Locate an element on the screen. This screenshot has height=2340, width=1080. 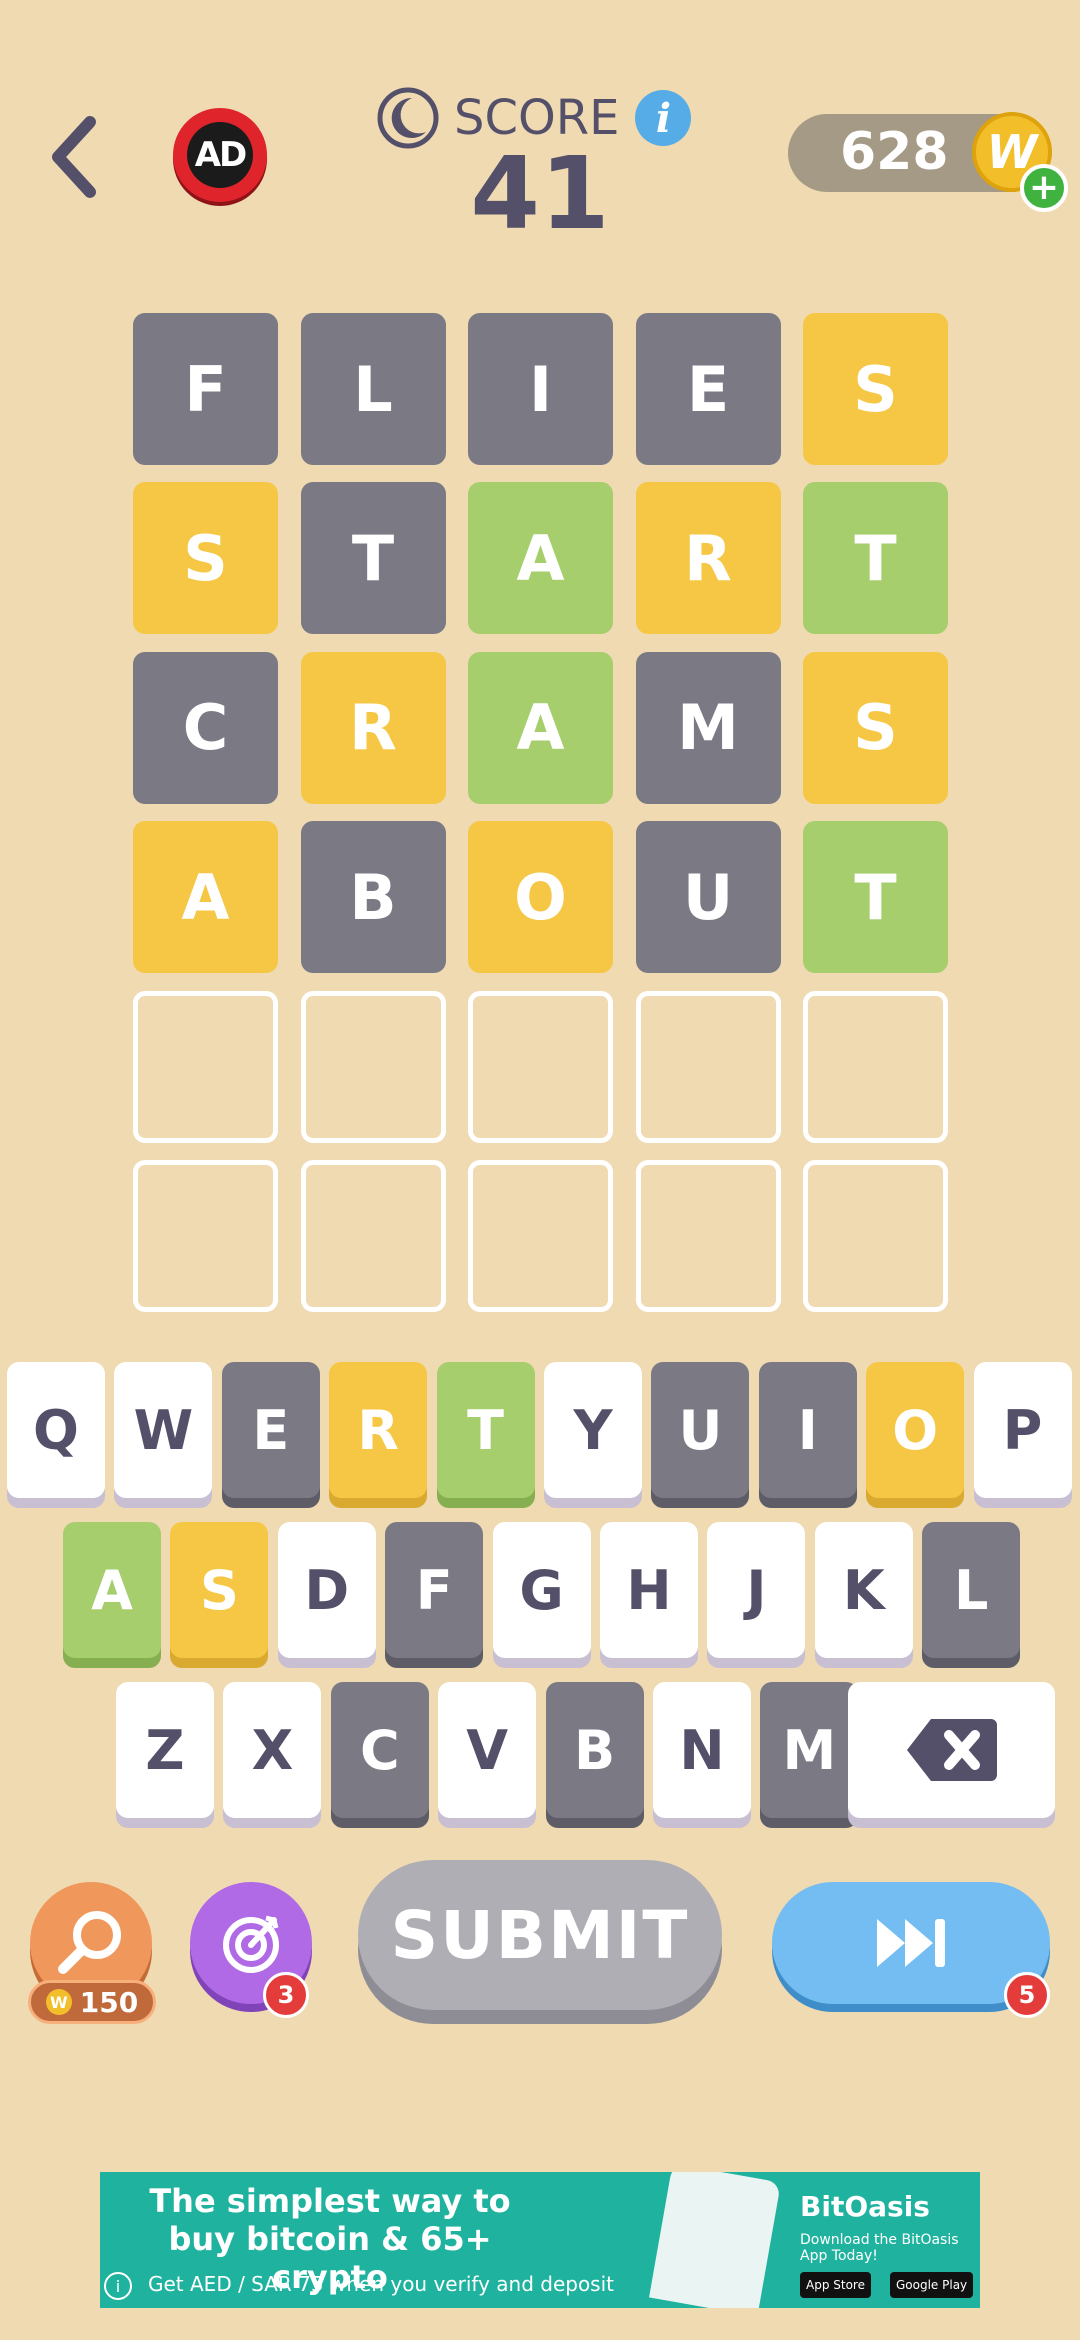
key-t: T is located at coordinates (485, 1430).